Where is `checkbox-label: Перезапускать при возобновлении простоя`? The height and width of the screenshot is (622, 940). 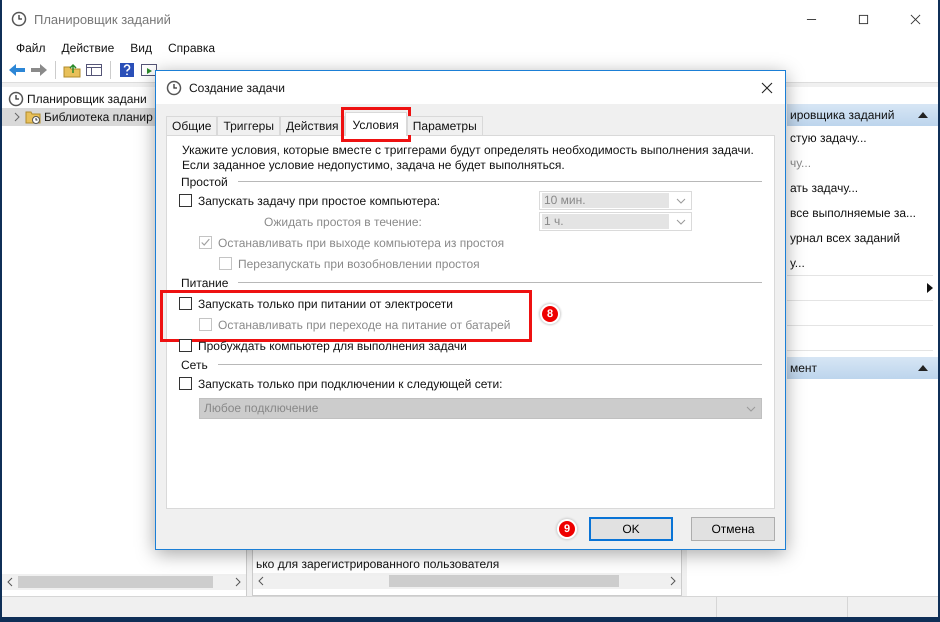 checkbox-label: Перезапускать при возобновлении простоя is located at coordinates (359, 263).